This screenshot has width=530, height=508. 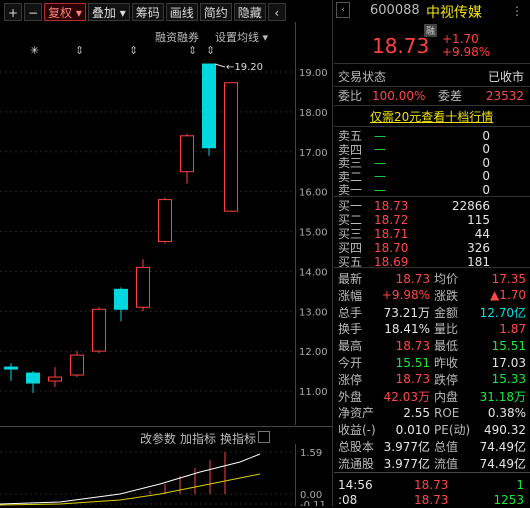 What do you see at coordinates (412, 362) in the screenshot?
I see `stat-value: 15.51` at bounding box center [412, 362].